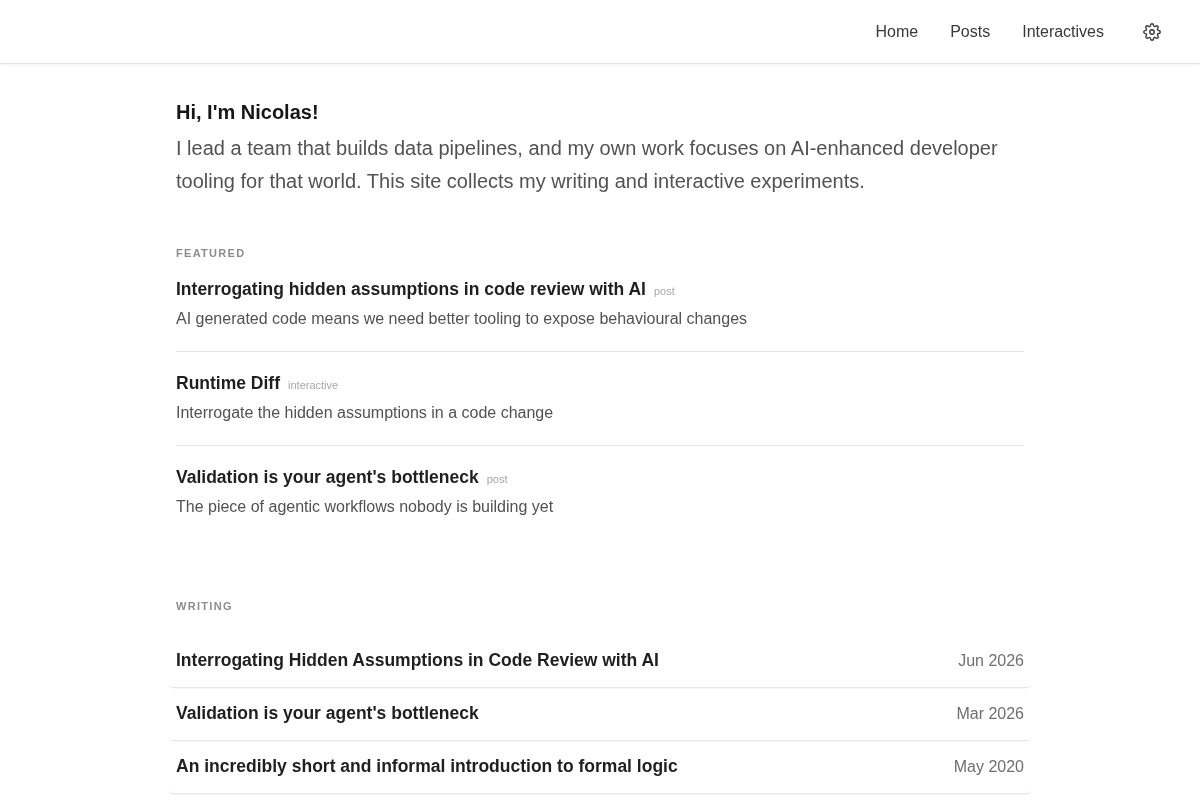 This screenshot has width=1200, height=800. Describe the element at coordinates (228, 383) in the screenshot. I see `featured-title-link: Runtime Diff` at that location.